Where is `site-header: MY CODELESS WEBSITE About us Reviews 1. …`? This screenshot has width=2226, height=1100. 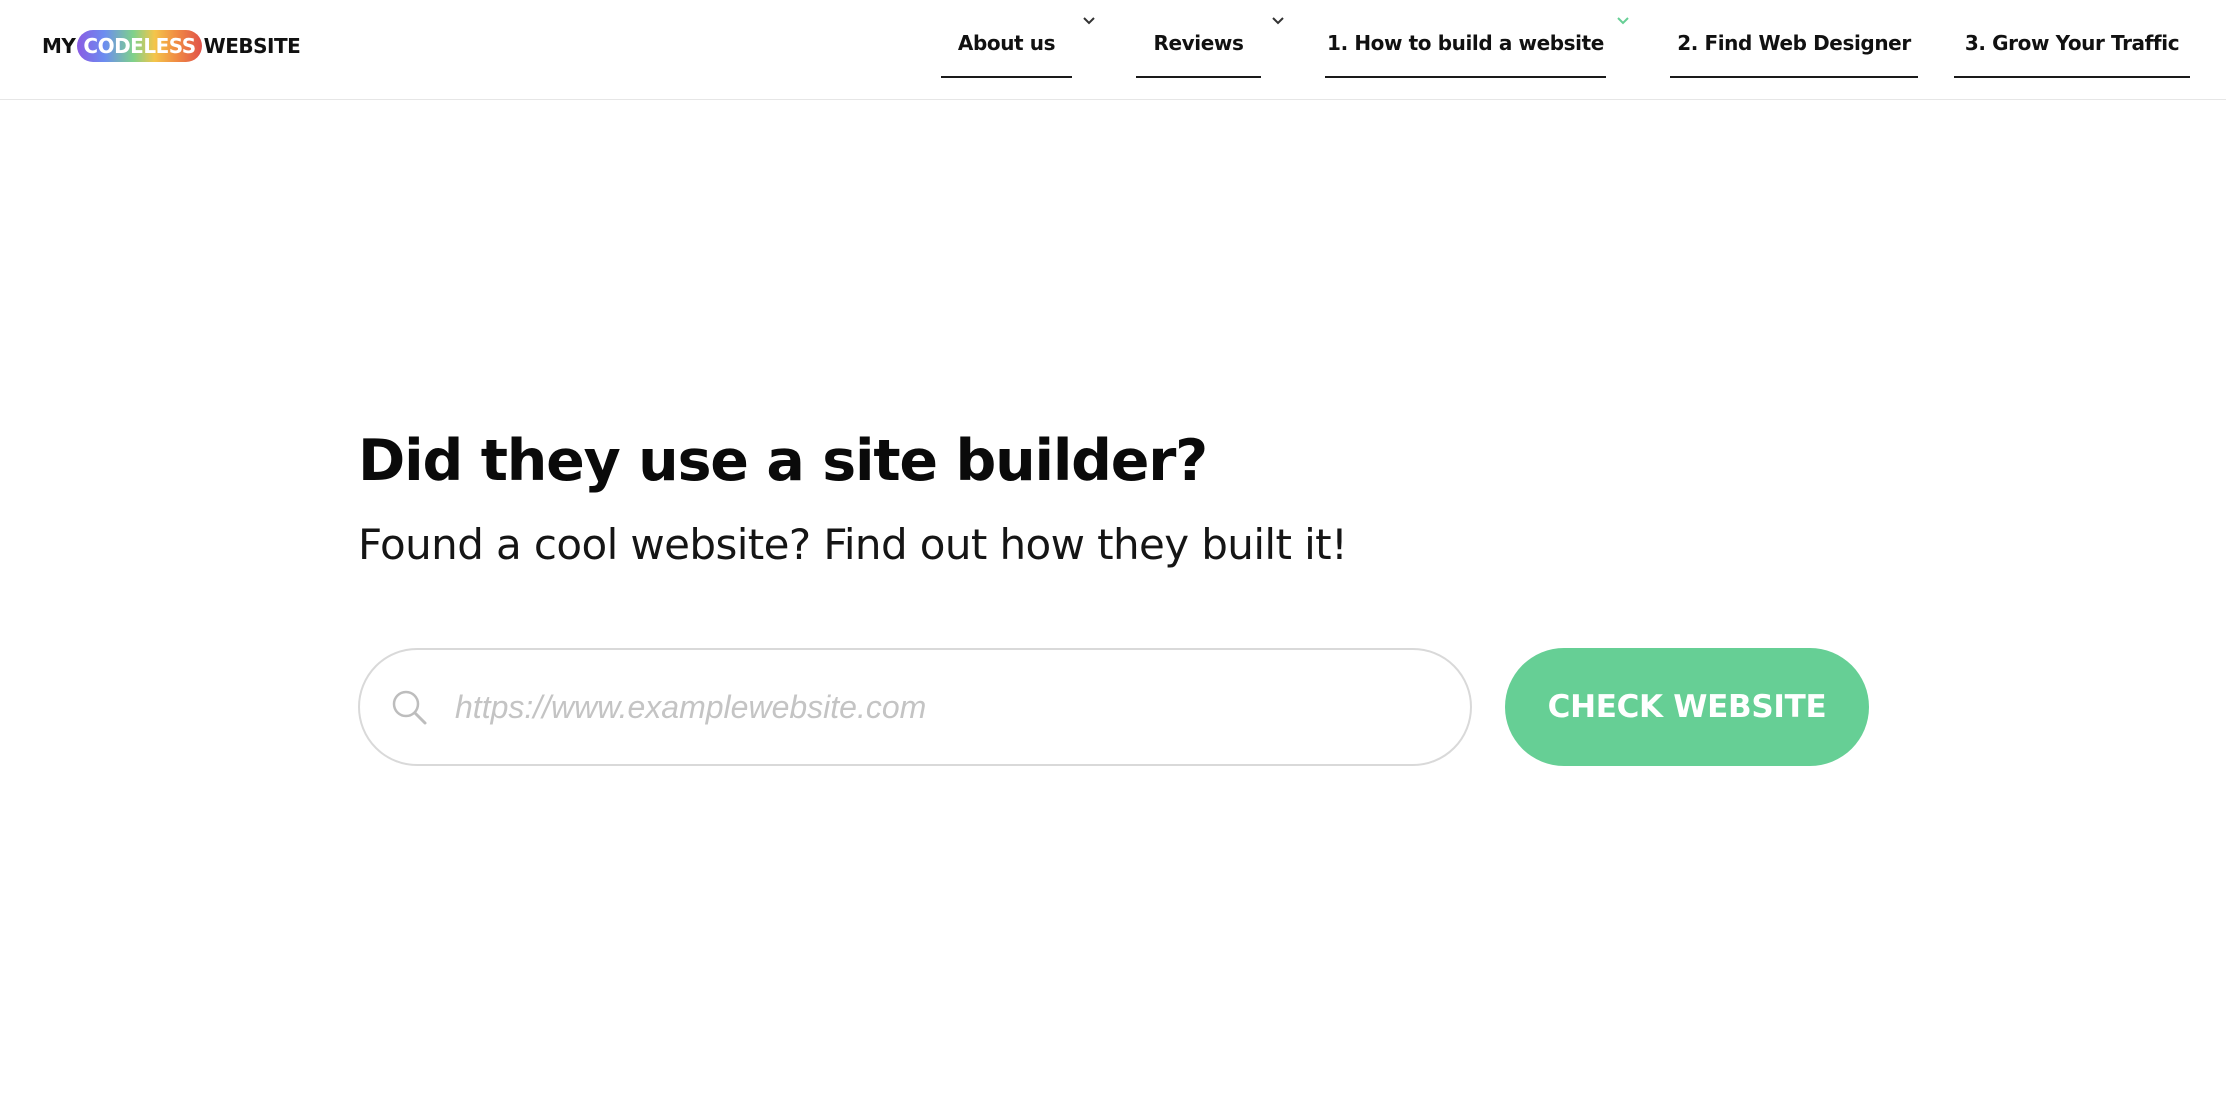 site-header: MY CODELESS WEBSITE About us Reviews 1. … is located at coordinates (1113, 50).